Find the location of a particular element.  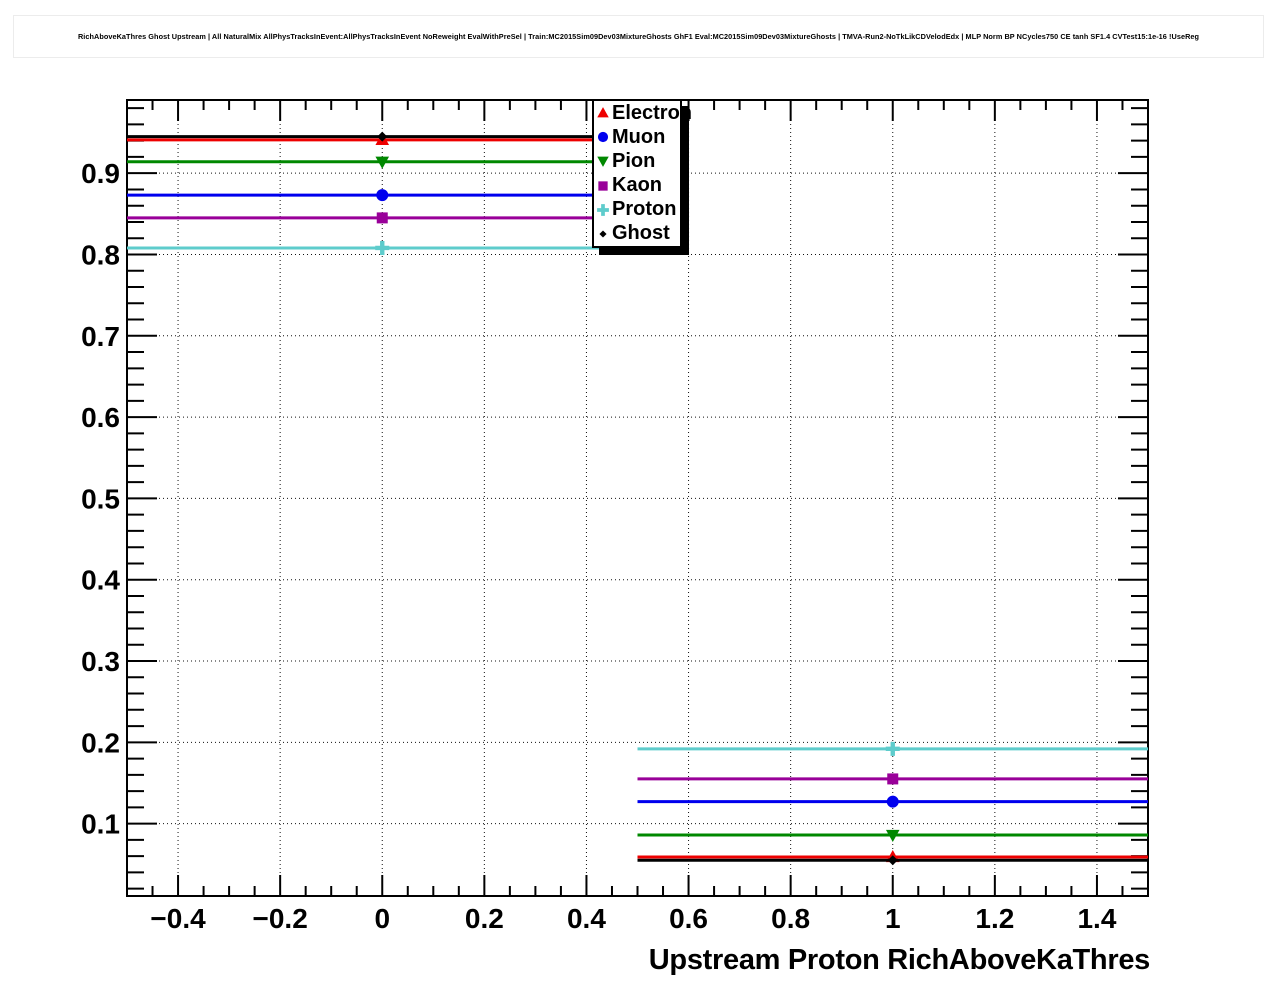

y-tick-label: 0.4 is located at coordinates (100, 580).